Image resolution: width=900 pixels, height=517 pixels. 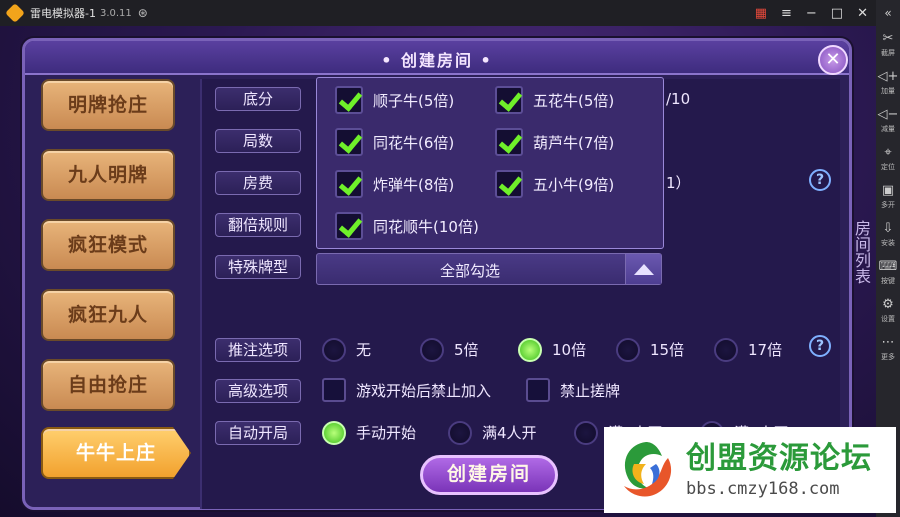 What do you see at coordinates (15, 13) in the screenshot?
I see `emulator-logo-icon` at bounding box center [15, 13].